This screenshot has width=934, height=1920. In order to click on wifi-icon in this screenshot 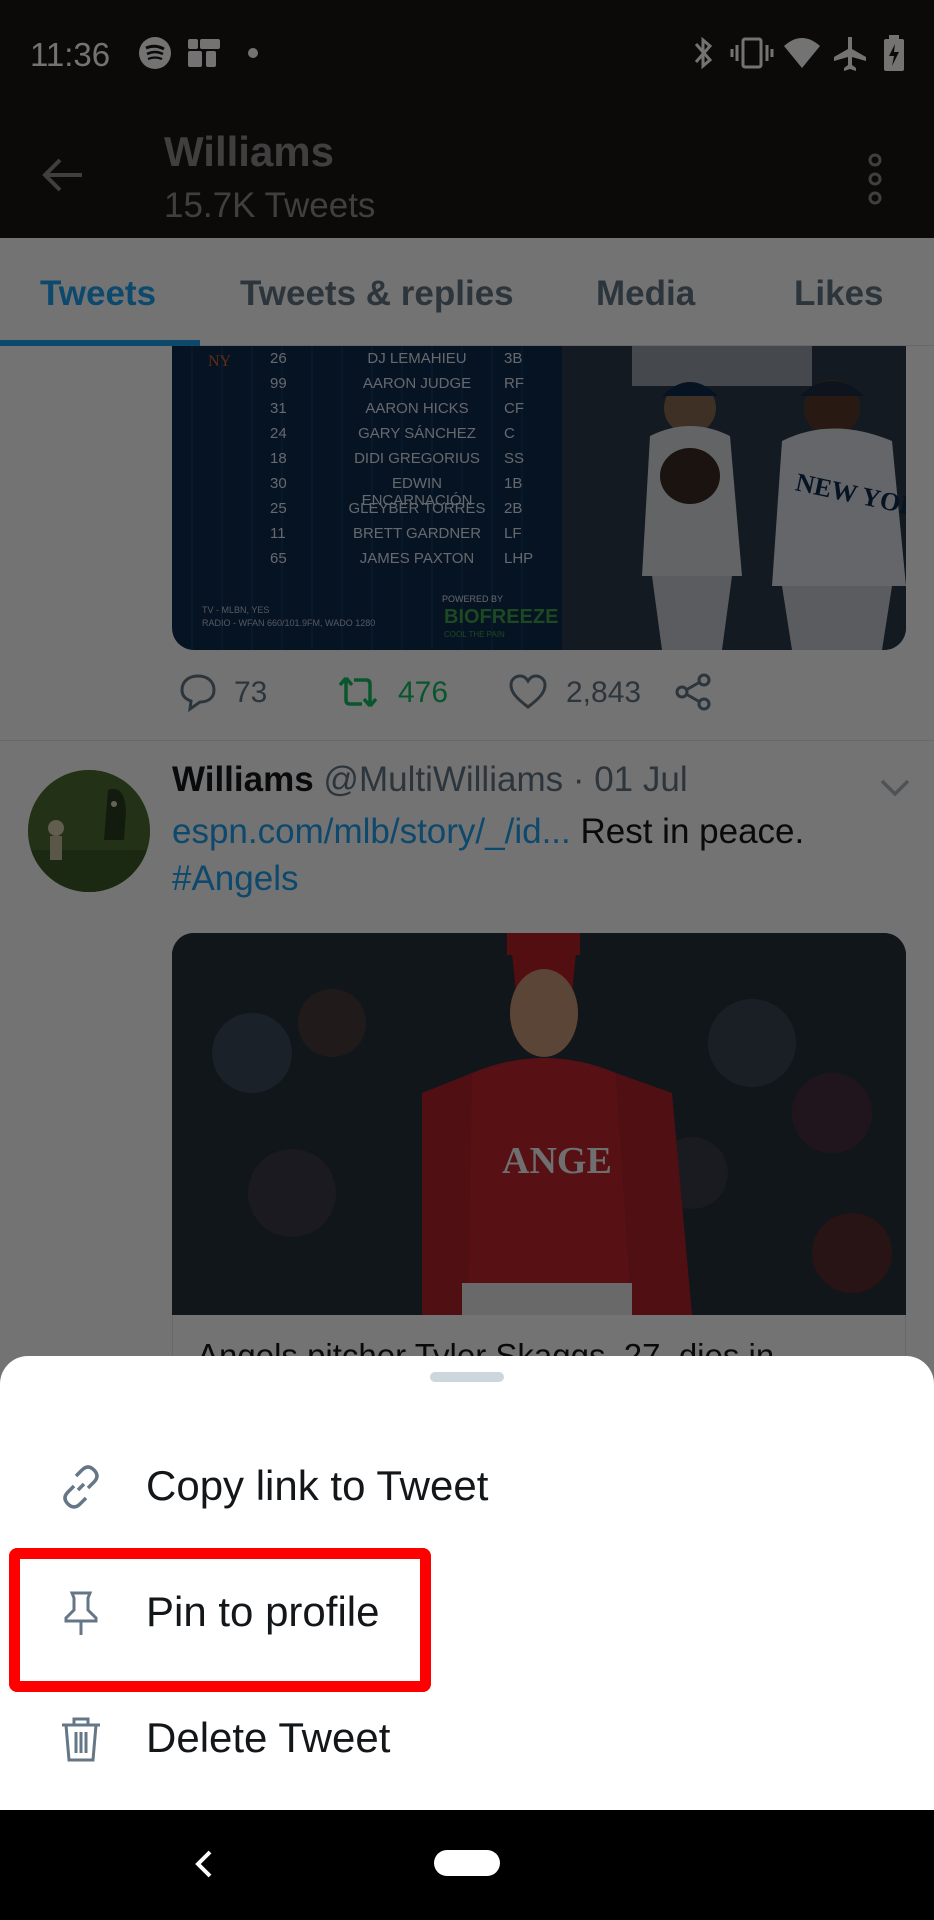, I will do `click(802, 53)`.